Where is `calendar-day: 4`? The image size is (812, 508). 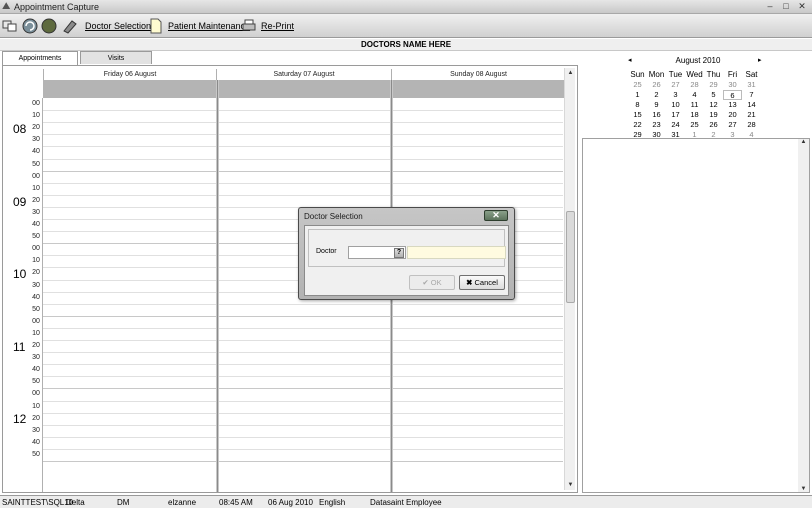 calendar-day: 4 is located at coordinates (694, 95).